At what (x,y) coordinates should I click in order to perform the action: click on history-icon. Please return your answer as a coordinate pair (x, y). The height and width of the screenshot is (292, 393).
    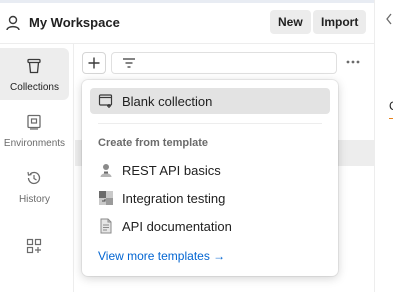
    Looking at the image, I should click on (34, 178).